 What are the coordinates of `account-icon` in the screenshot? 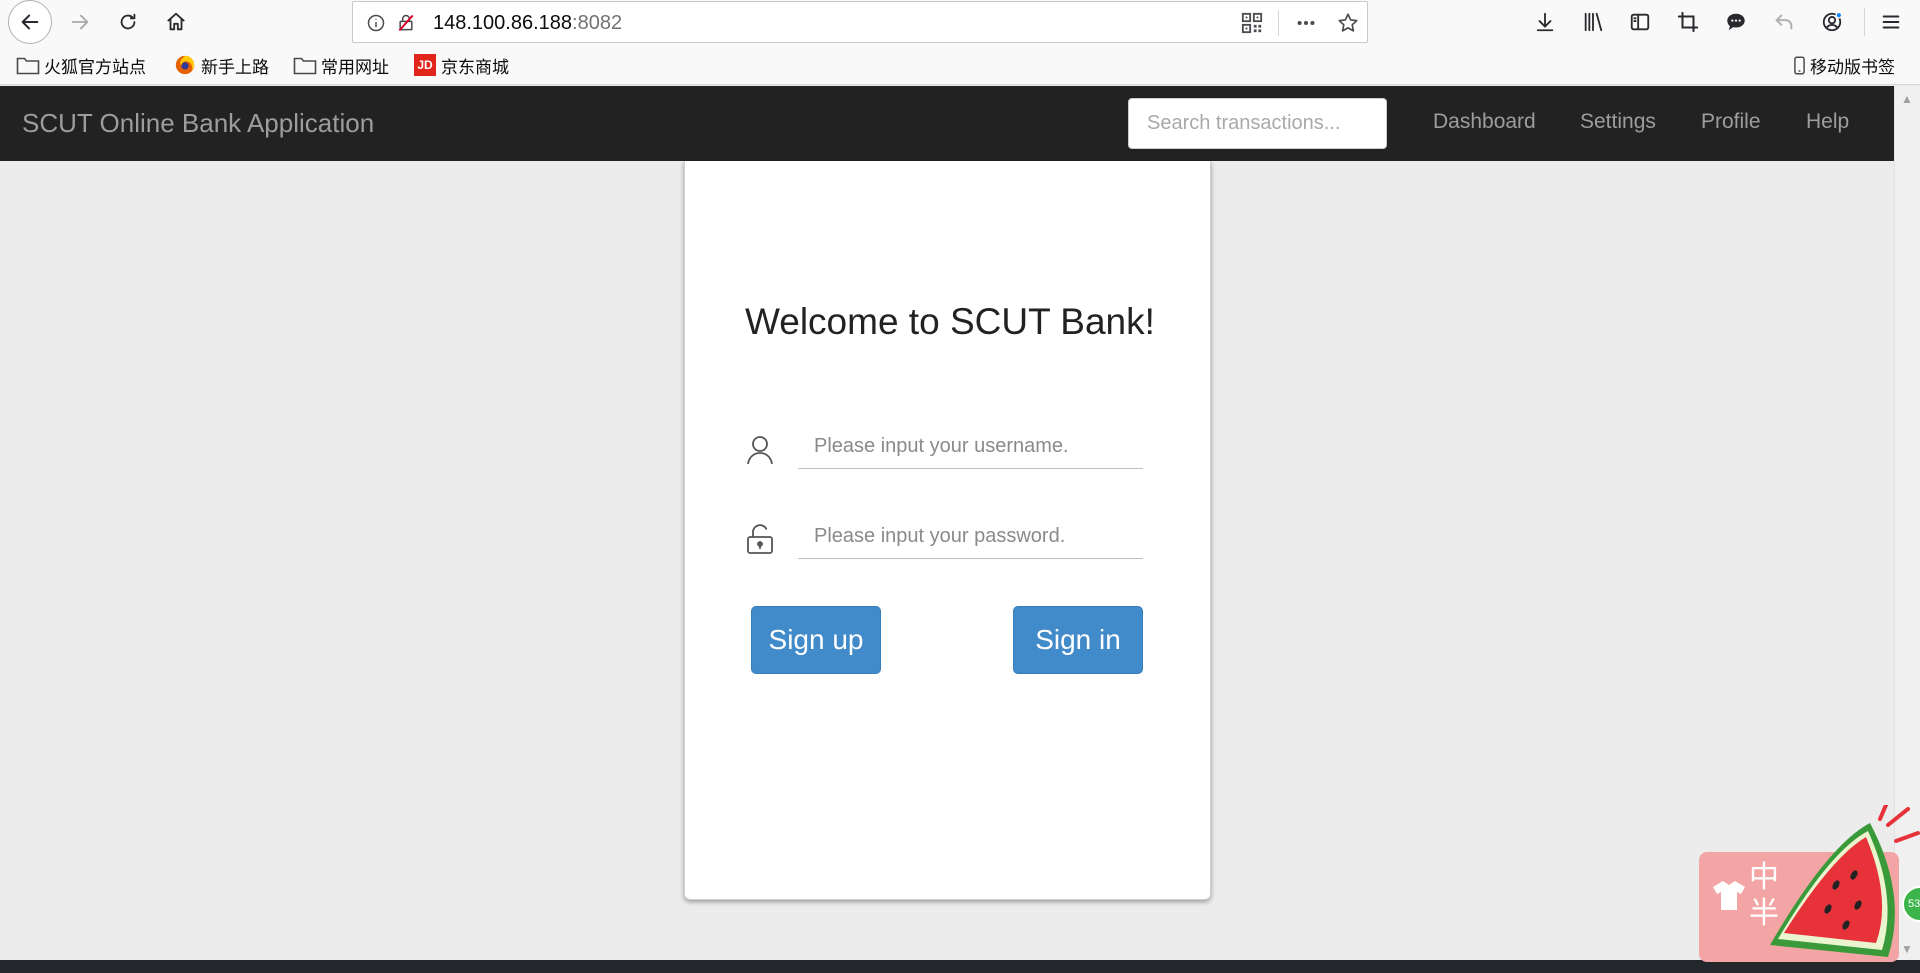 It's located at (1832, 21).